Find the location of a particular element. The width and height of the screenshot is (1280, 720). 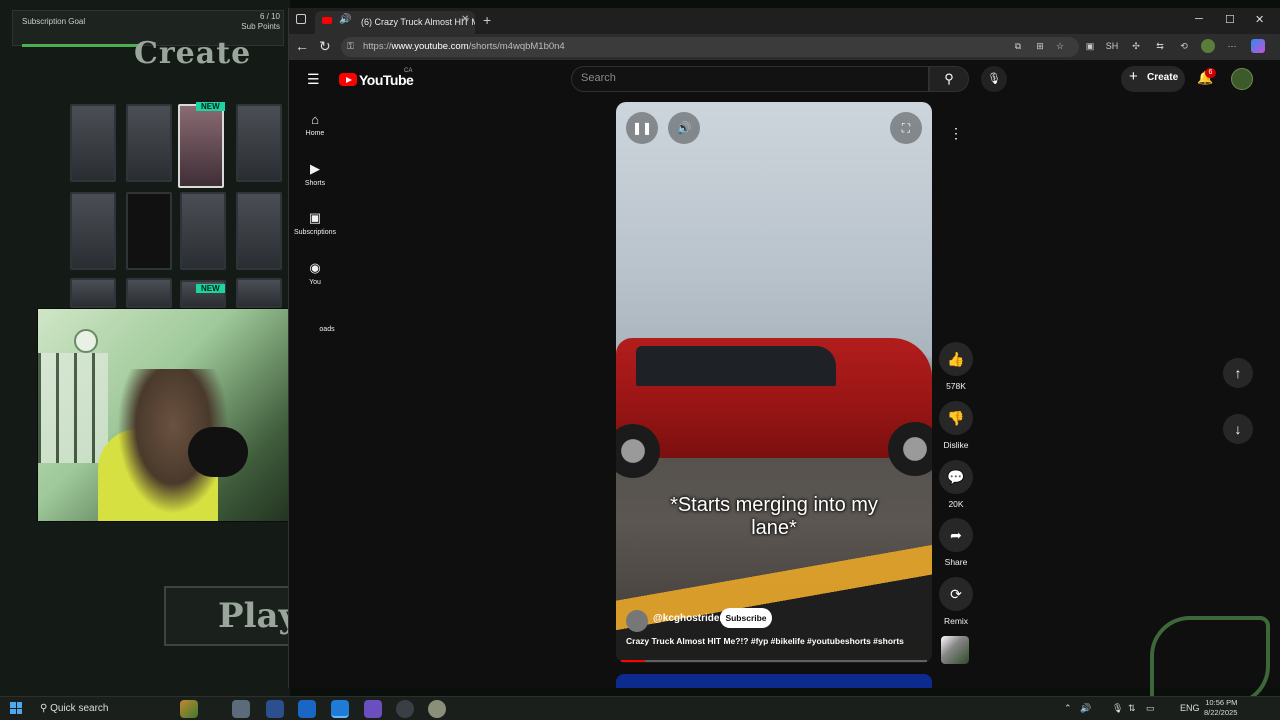

subscribe-button: Subscribe is located at coordinates (746, 618).